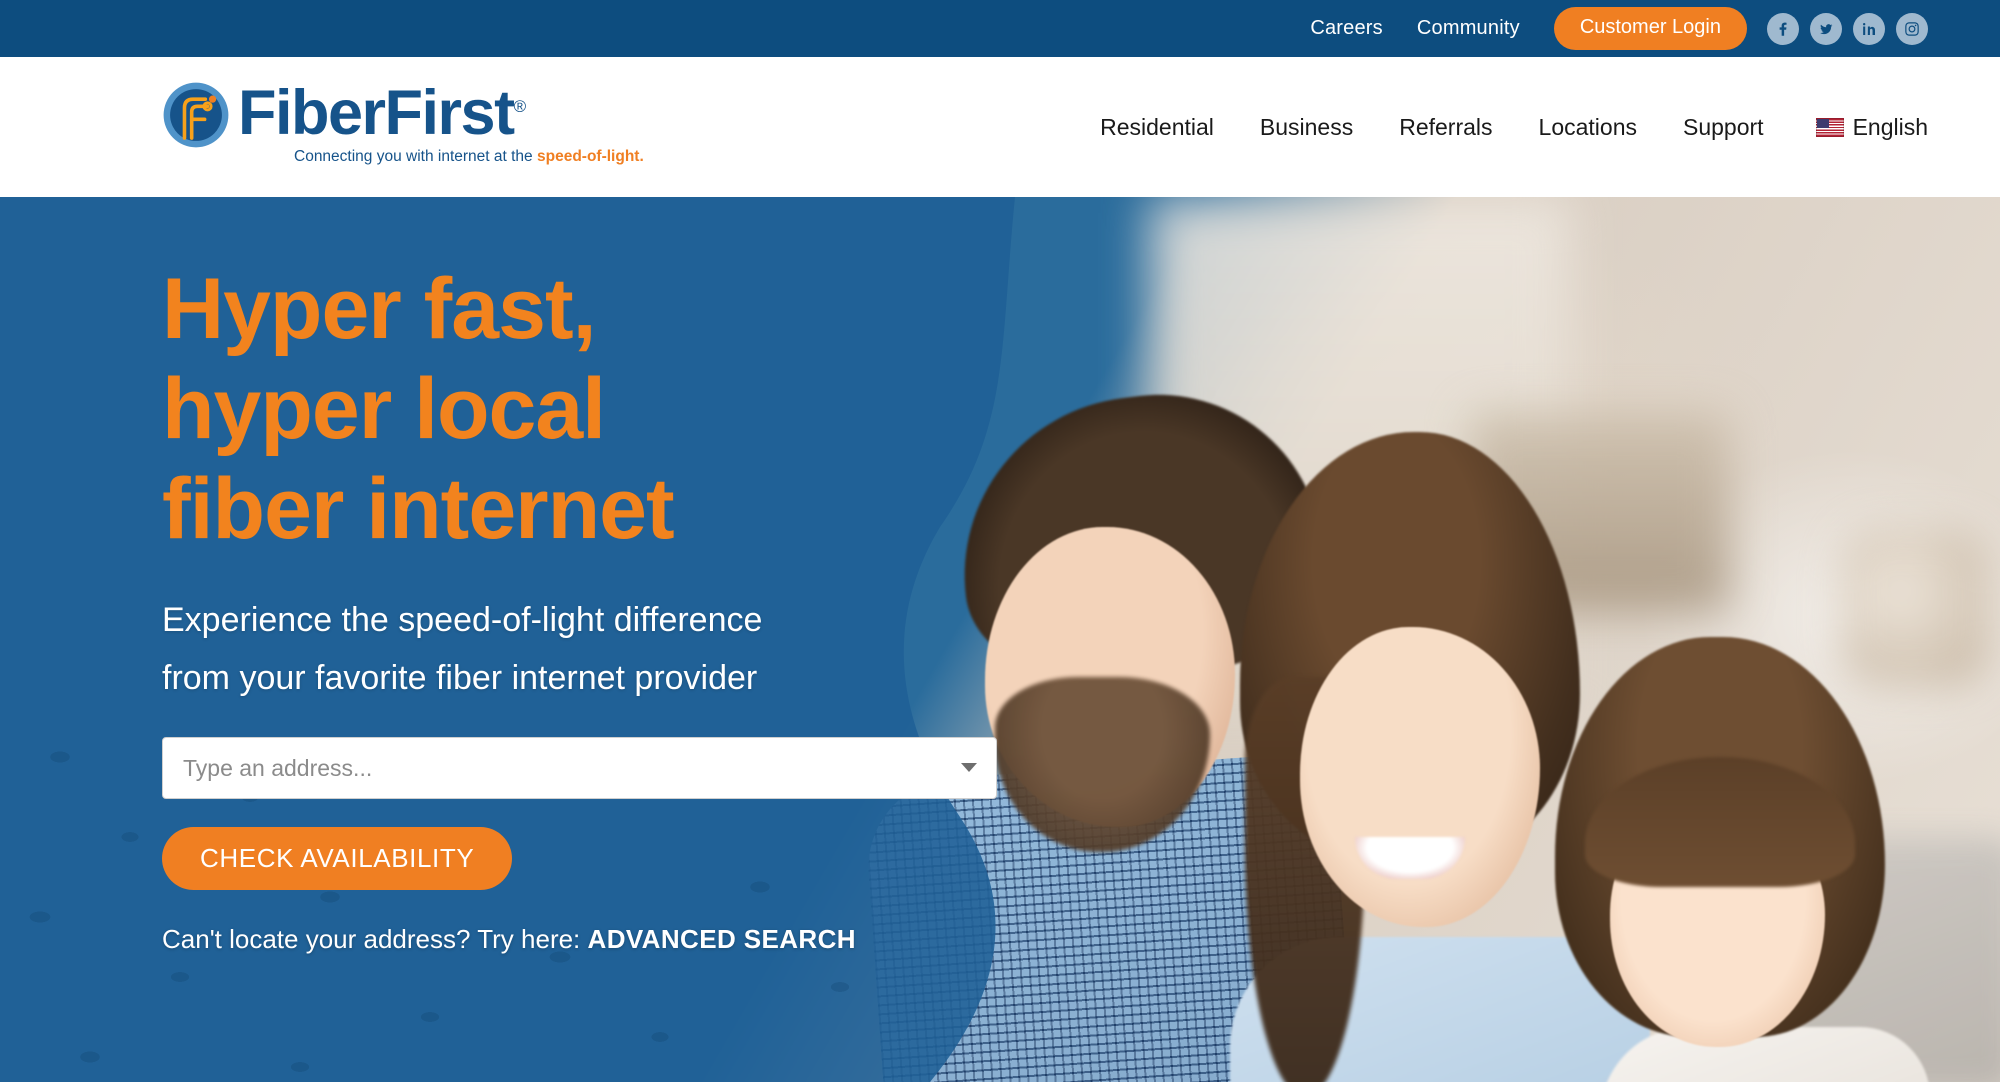  Describe the element at coordinates (1346, 28) in the screenshot. I see `careers-link: Careers` at that location.